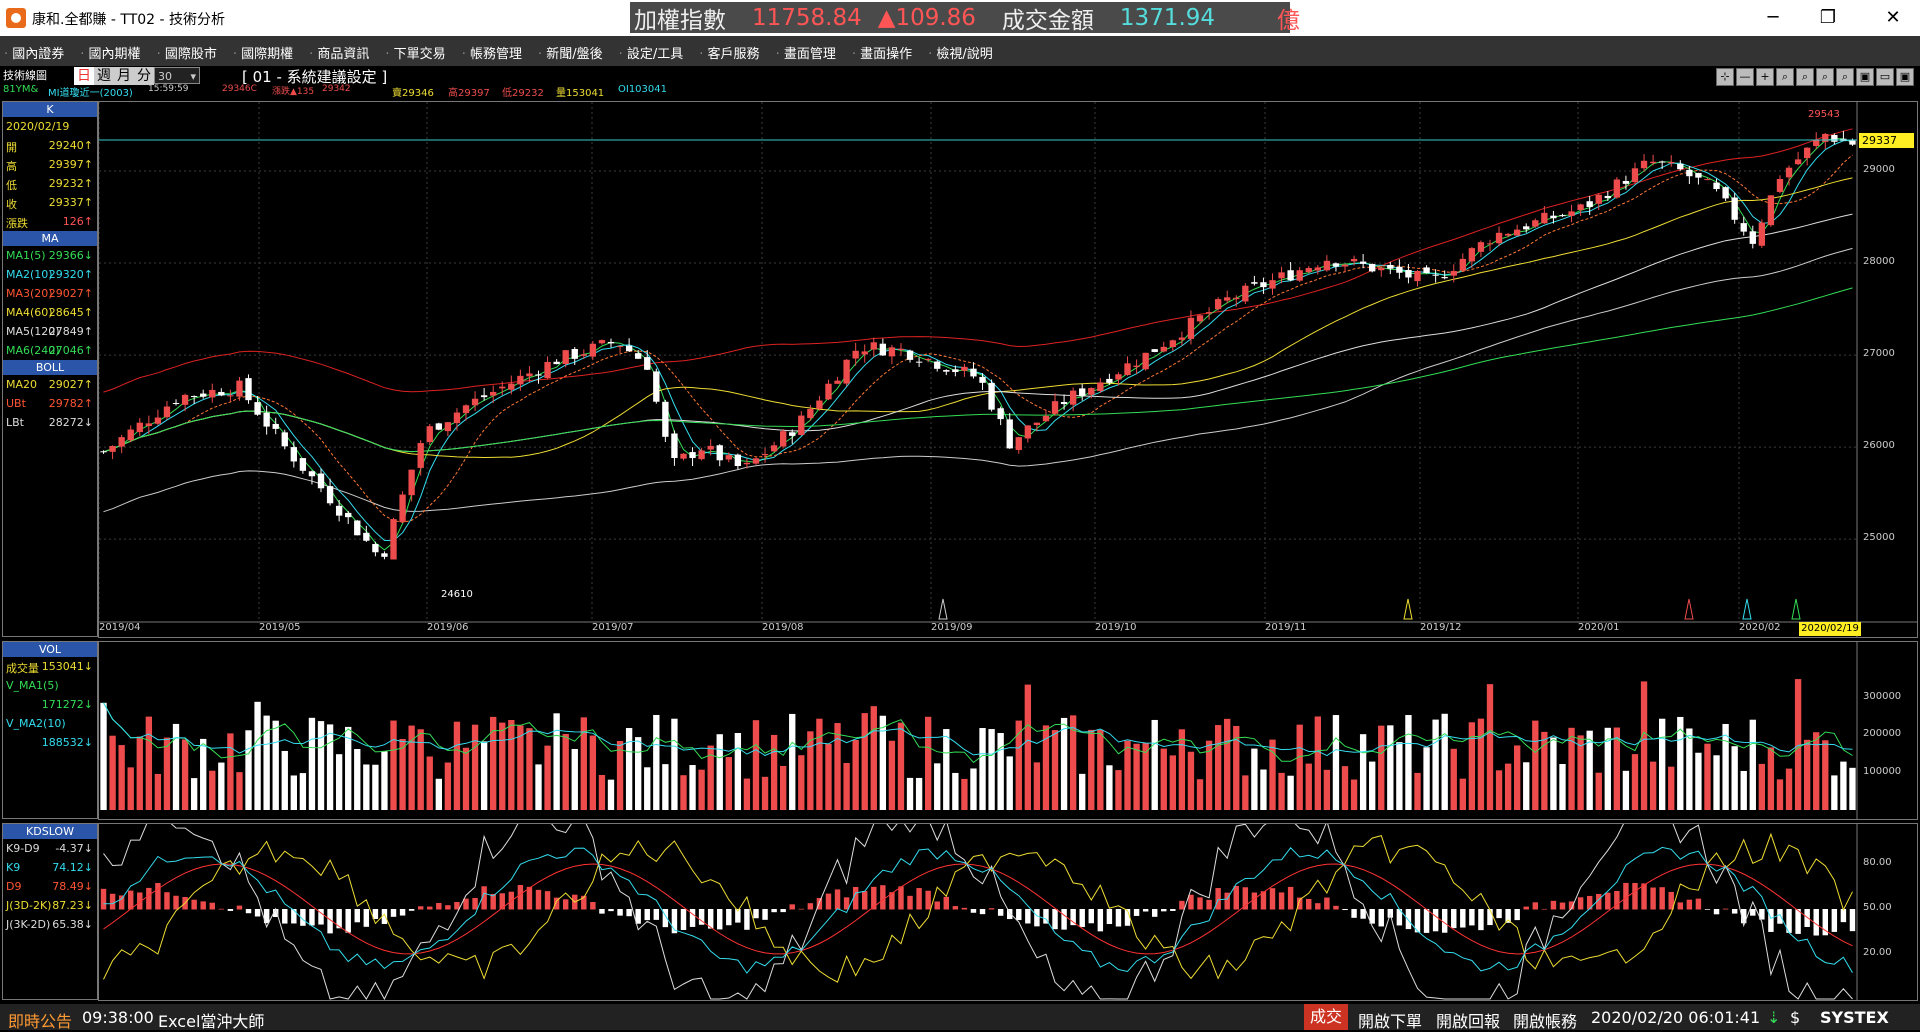 This screenshot has width=1920, height=1032. Describe the element at coordinates (1773, 18) in the screenshot. I see `minimize-button: ─` at that location.